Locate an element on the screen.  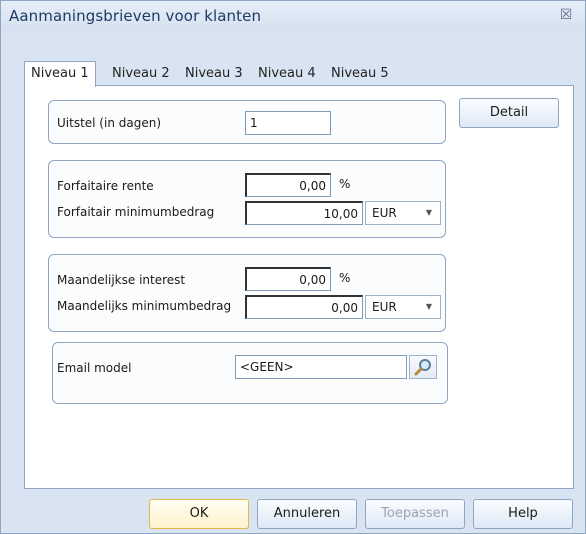
monthly-rate-unit: % is located at coordinates (345, 278).